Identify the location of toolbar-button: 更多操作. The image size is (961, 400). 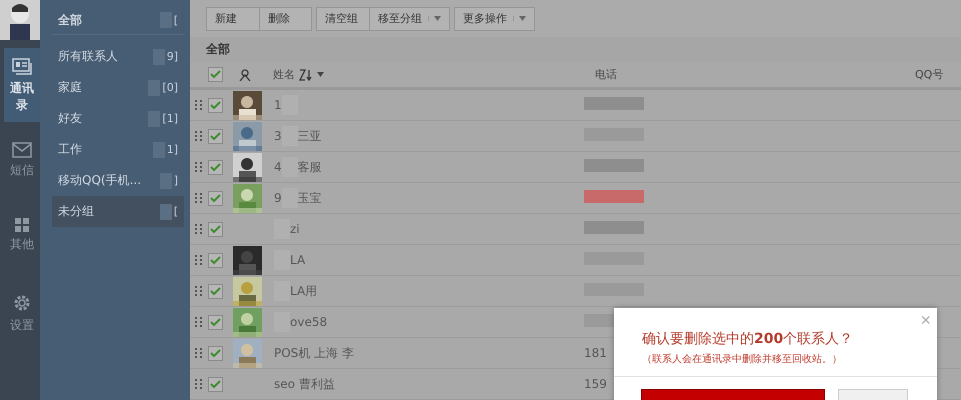
(494, 19).